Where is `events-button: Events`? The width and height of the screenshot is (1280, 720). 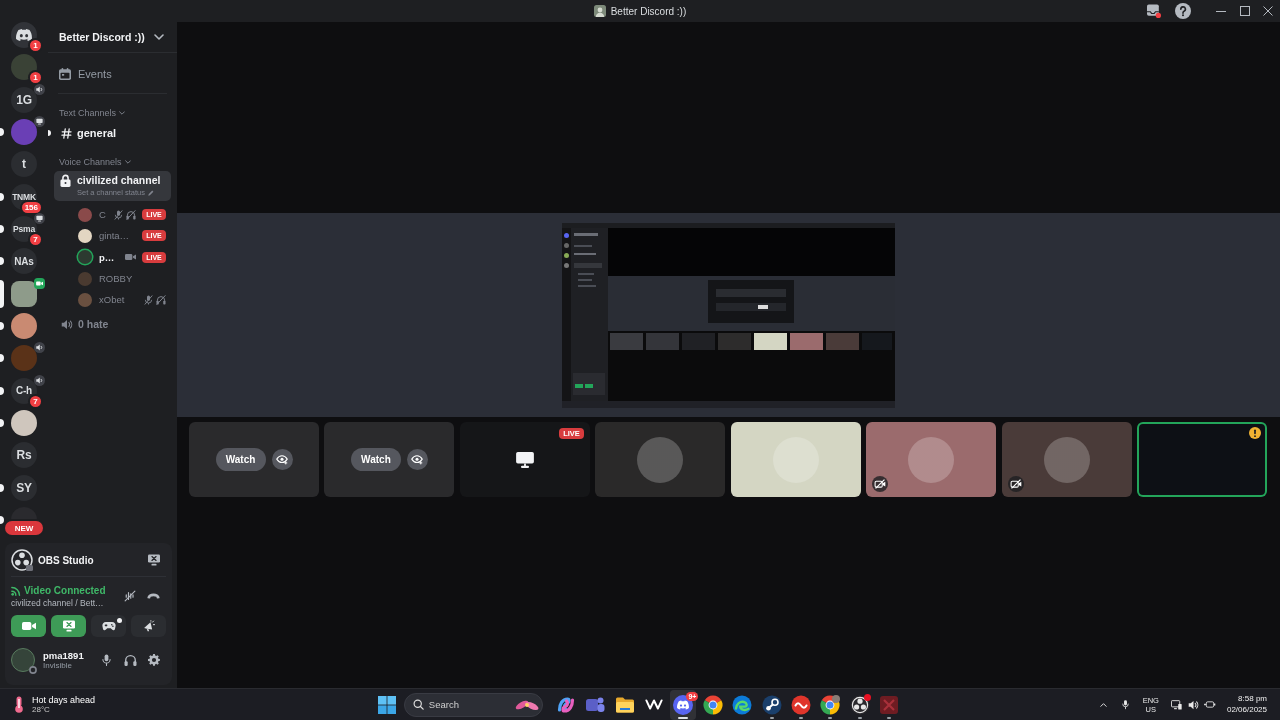 events-button: Events is located at coordinates (112, 74).